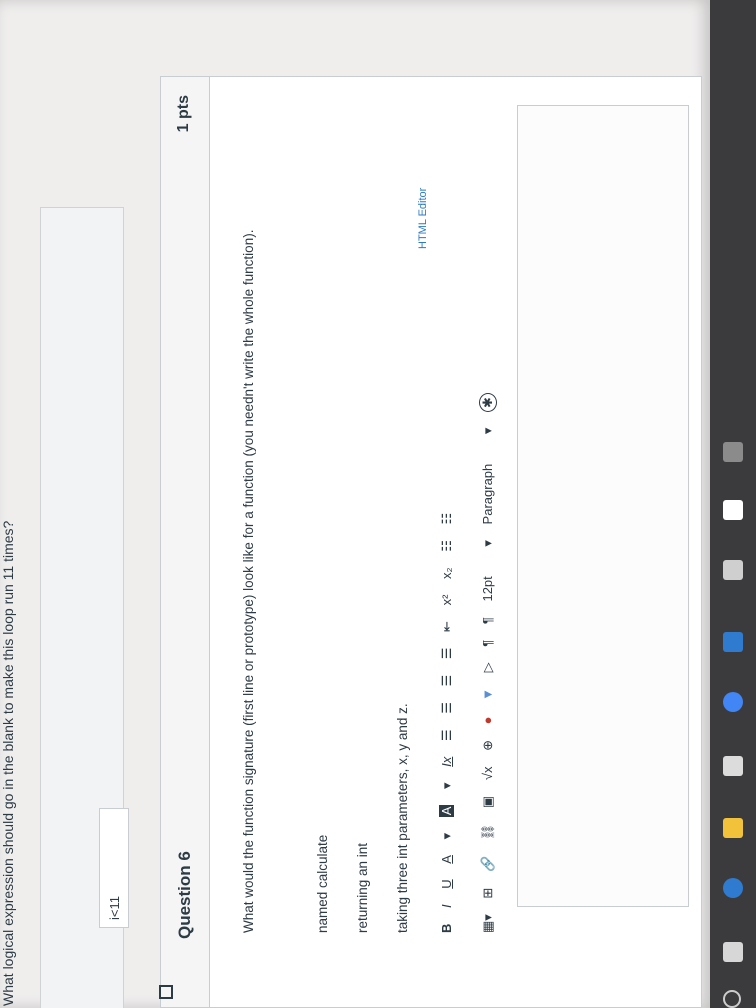 The image size is (756, 1008). What do you see at coordinates (488, 745) in the screenshot?
I see `media-icon: ⊕` at bounding box center [488, 745].